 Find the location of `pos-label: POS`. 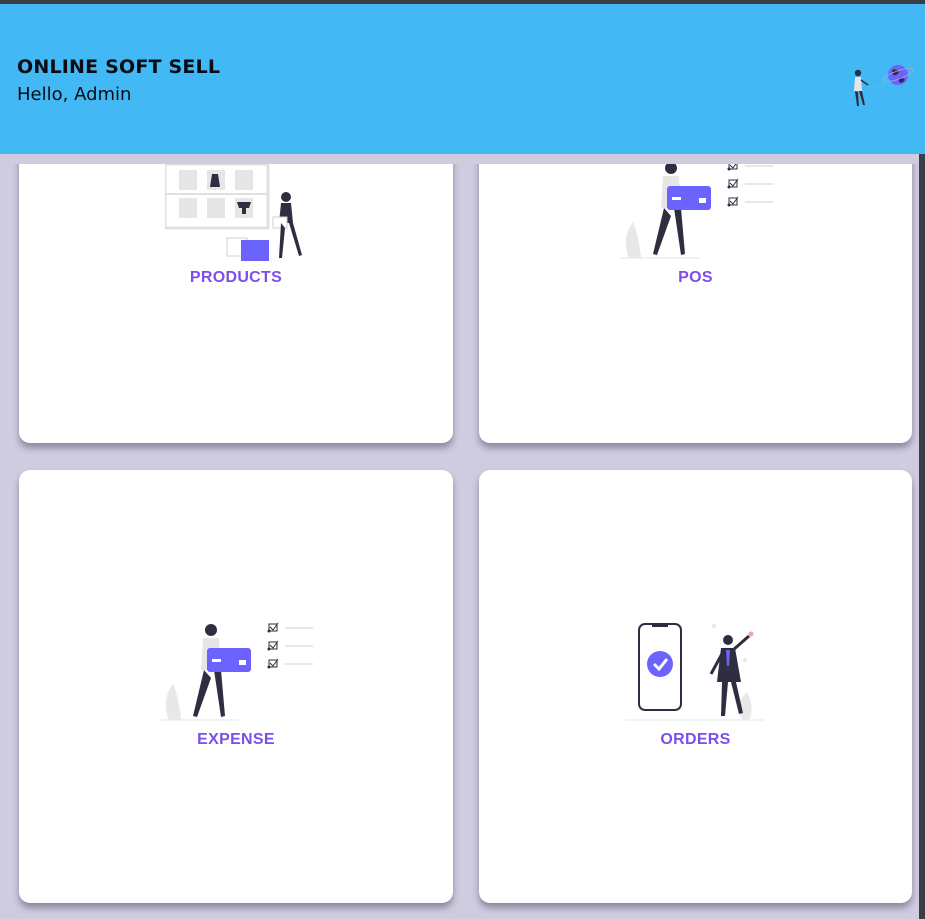

pos-label: POS is located at coordinates (695, 277).